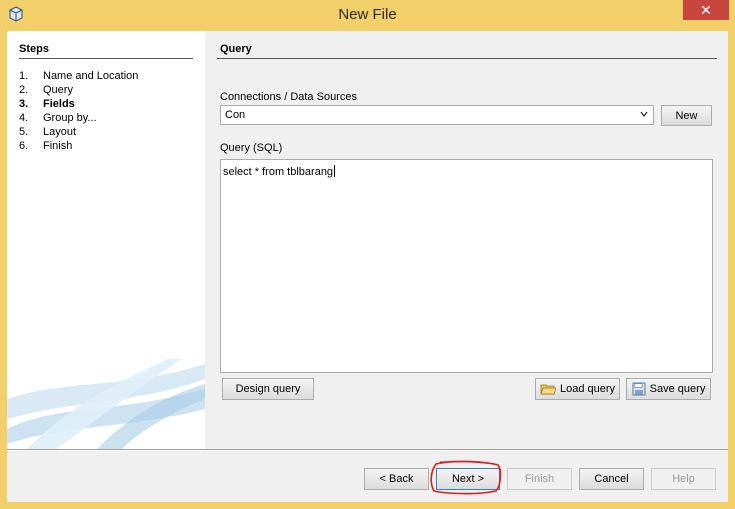 This screenshot has width=735, height=509. What do you see at coordinates (683, 479) in the screenshot?
I see `help-button: Help` at bounding box center [683, 479].